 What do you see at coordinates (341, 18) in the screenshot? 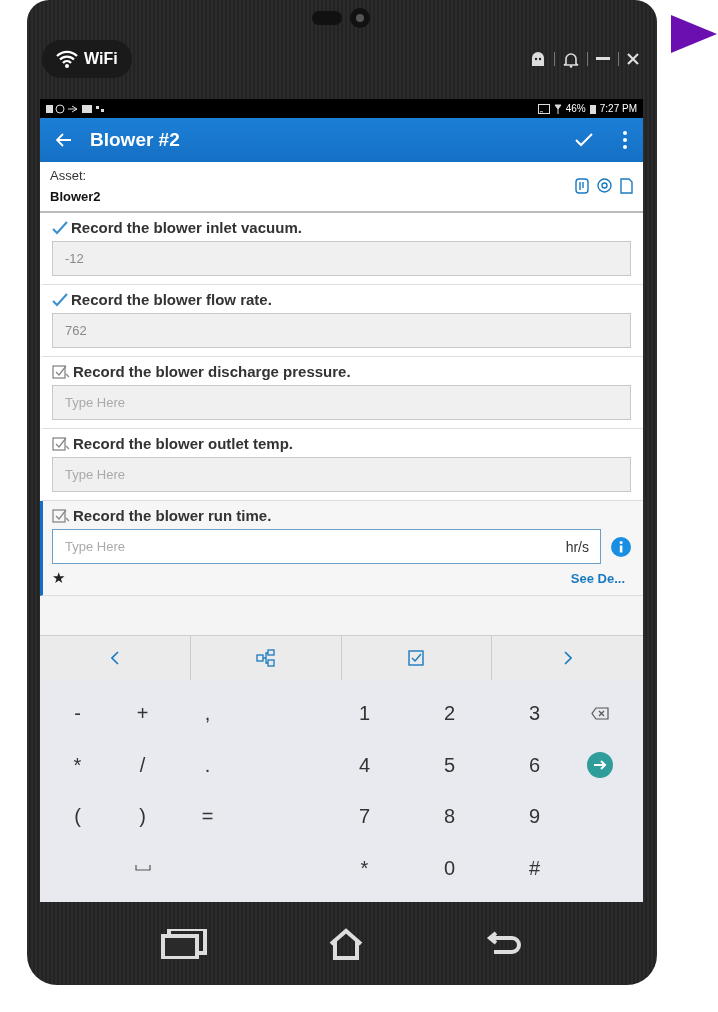
I see `camera-icon` at bounding box center [341, 18].